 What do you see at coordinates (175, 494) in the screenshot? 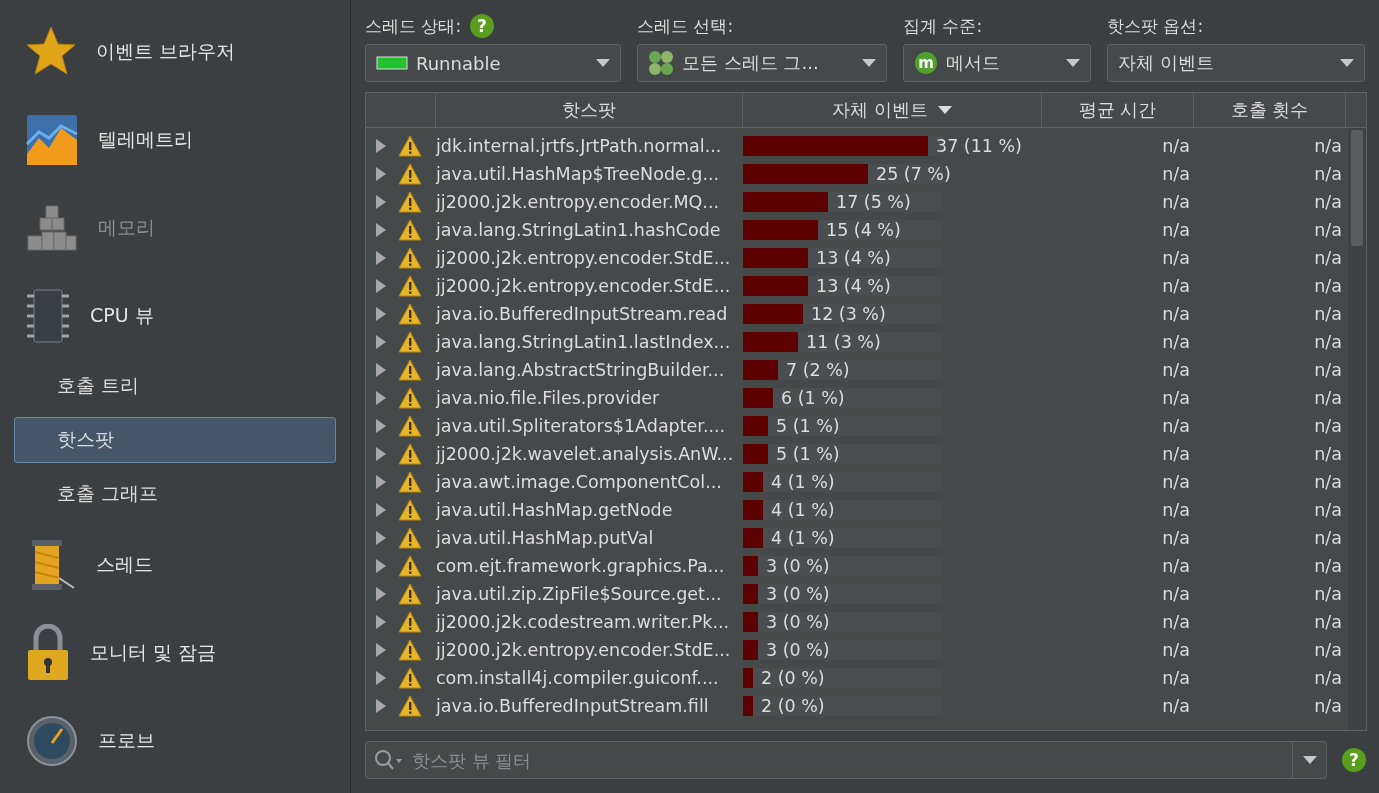
I see `sidebar-item: 호출 그래프` at bounding box center [175, 494].